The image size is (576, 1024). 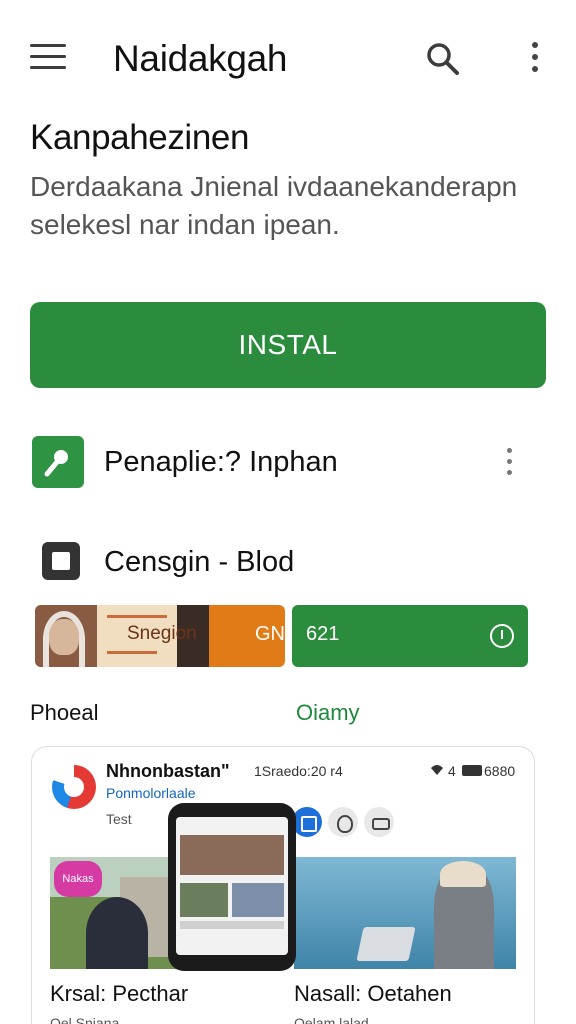 What do you see at coordinates (58, 462) in the screenshot?
I see `microphone-app-icon` at bounding box center [58, 462].